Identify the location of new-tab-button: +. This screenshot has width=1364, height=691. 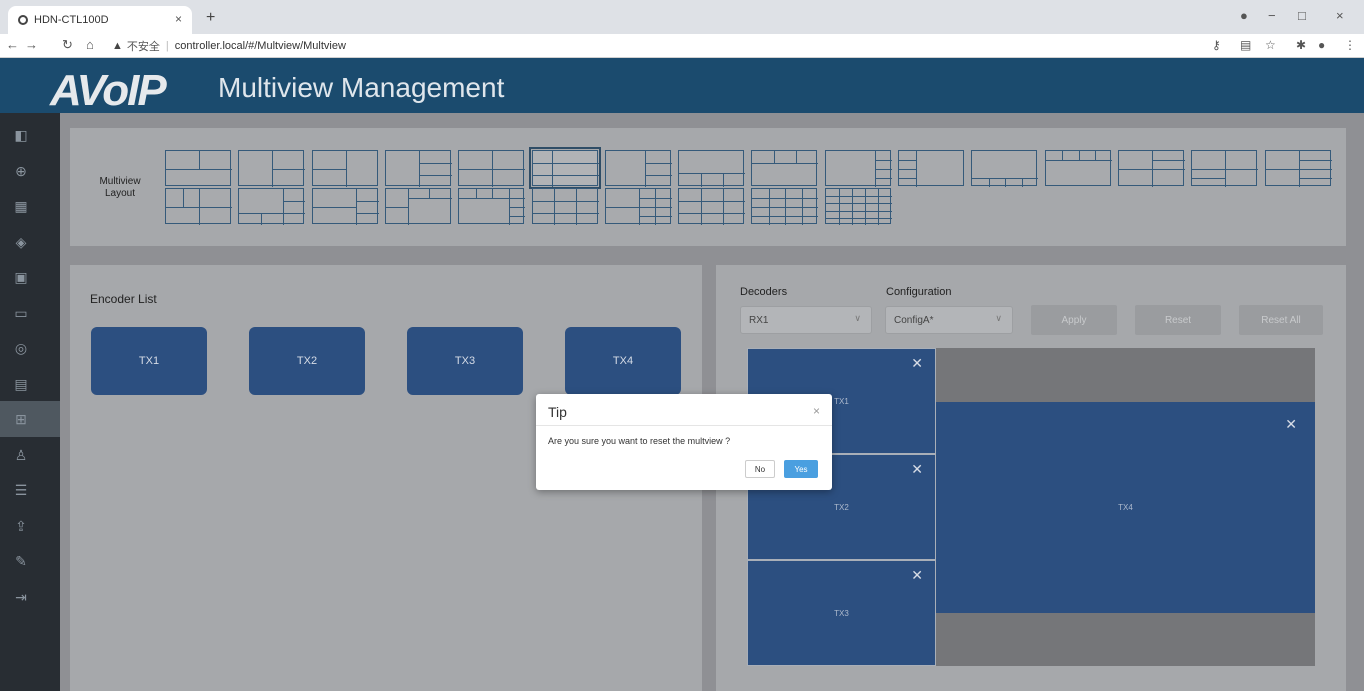
(210, 18).